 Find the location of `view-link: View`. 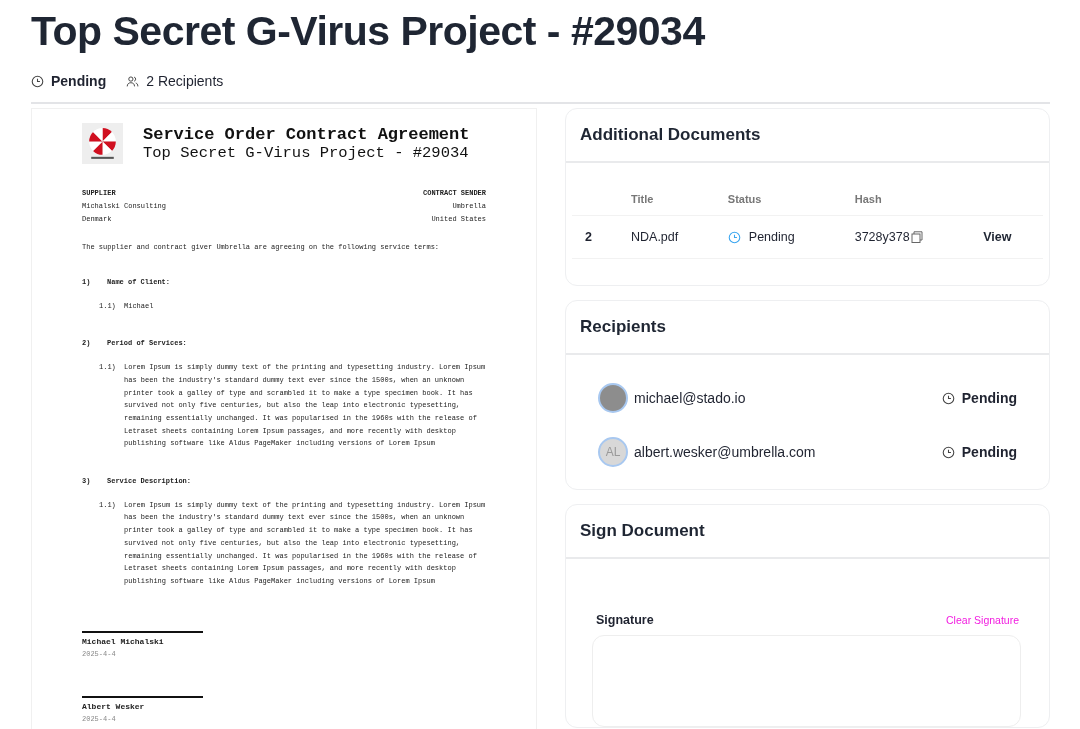

view-link: View is located at coordinates (997, 237).